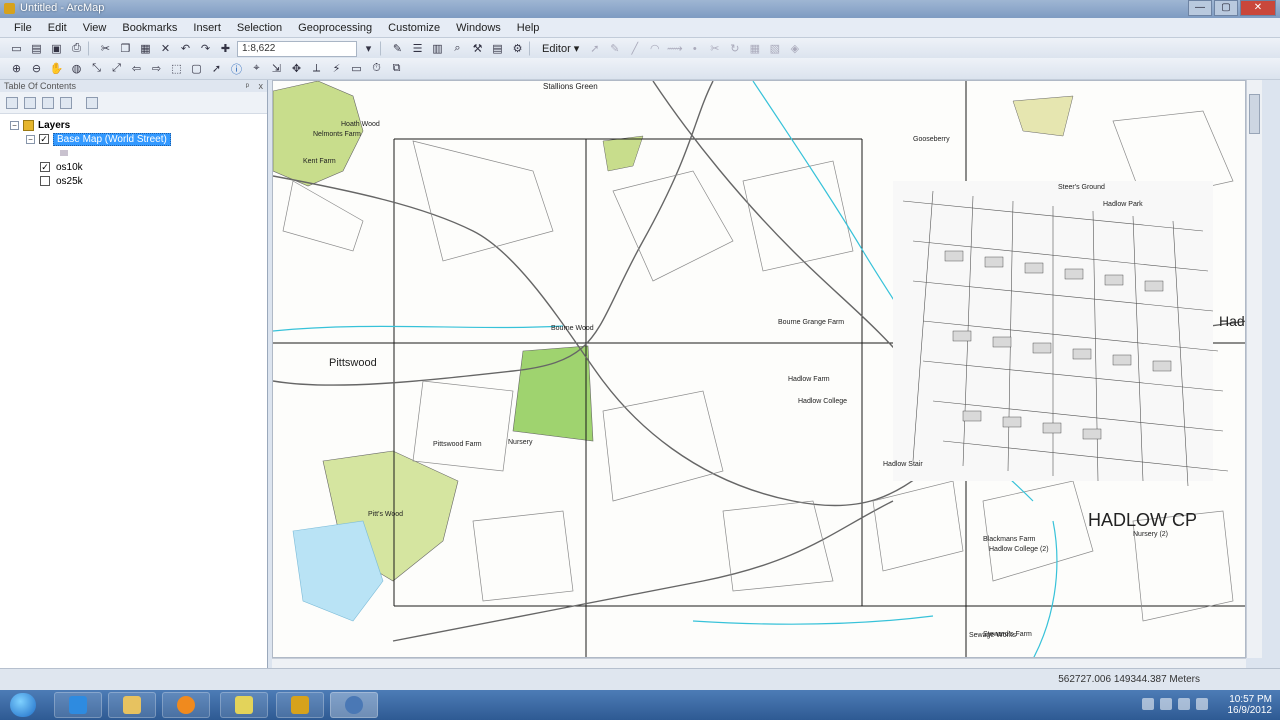 This screenshot has width=1280, height=720. What do you see at coordinates (1184, 704) in the screenshot?
I see `network-icon` at bounding box center [1184, 704].